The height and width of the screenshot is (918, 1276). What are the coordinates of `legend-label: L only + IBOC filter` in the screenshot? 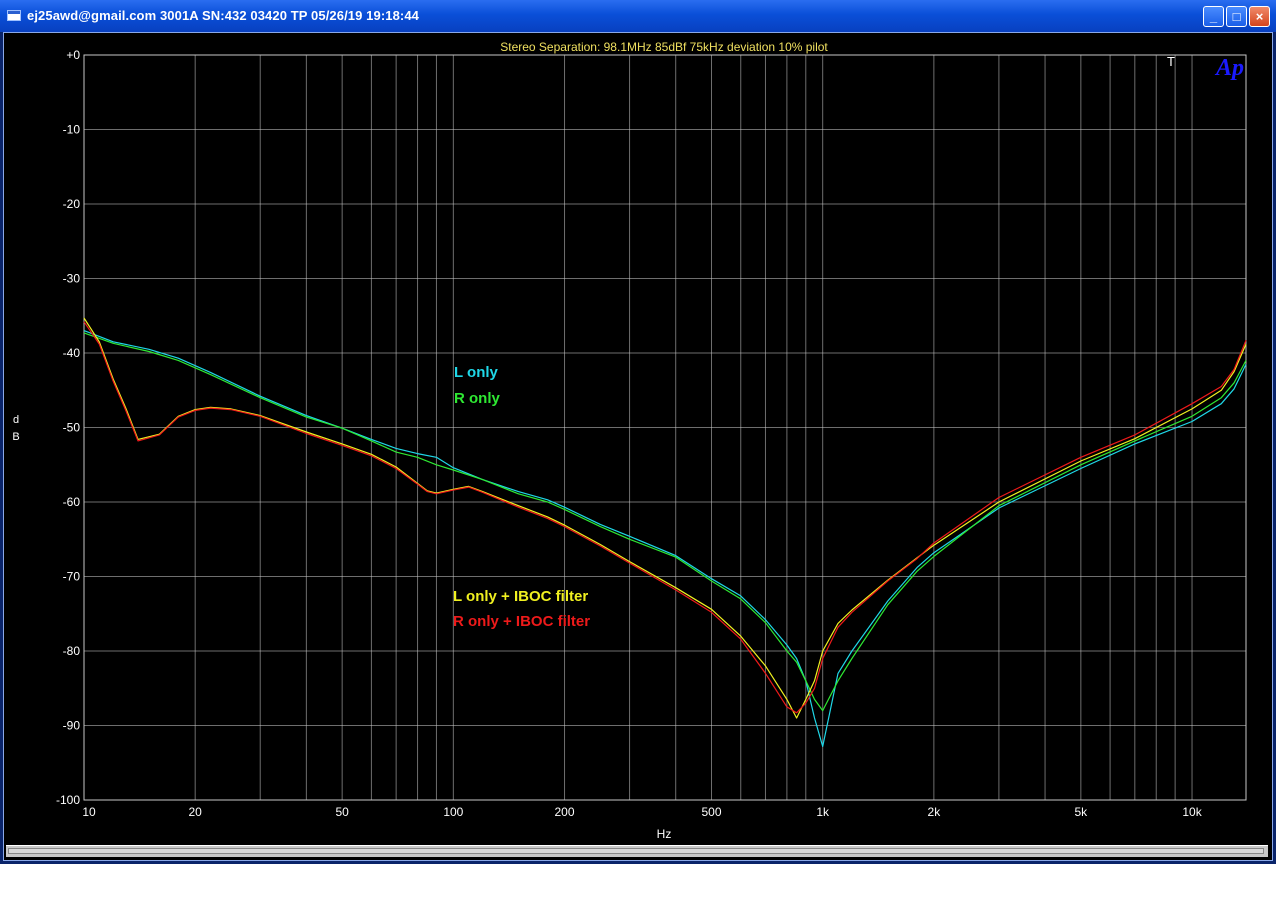 It's located at (520, 596).